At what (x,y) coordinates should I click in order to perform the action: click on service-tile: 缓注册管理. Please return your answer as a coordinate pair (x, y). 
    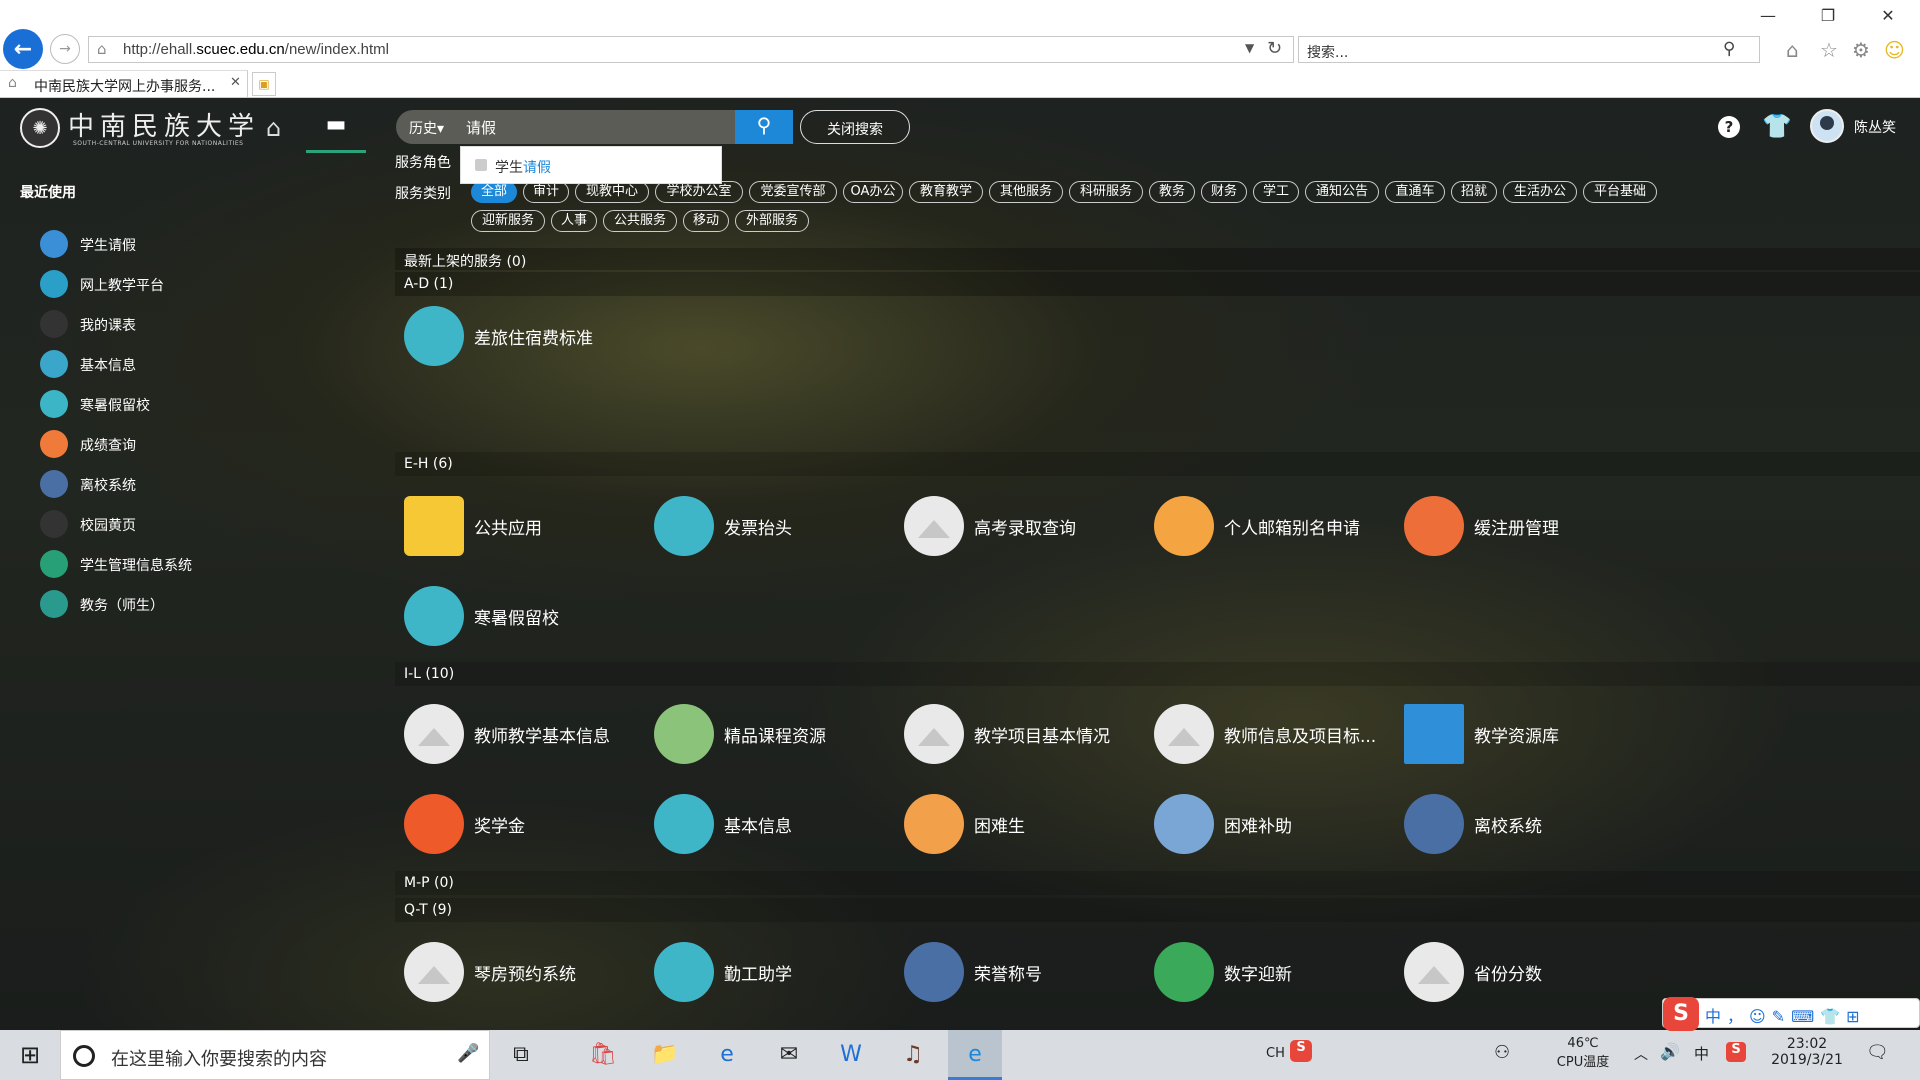
    Looking at the image, I should click on (1524, 526).